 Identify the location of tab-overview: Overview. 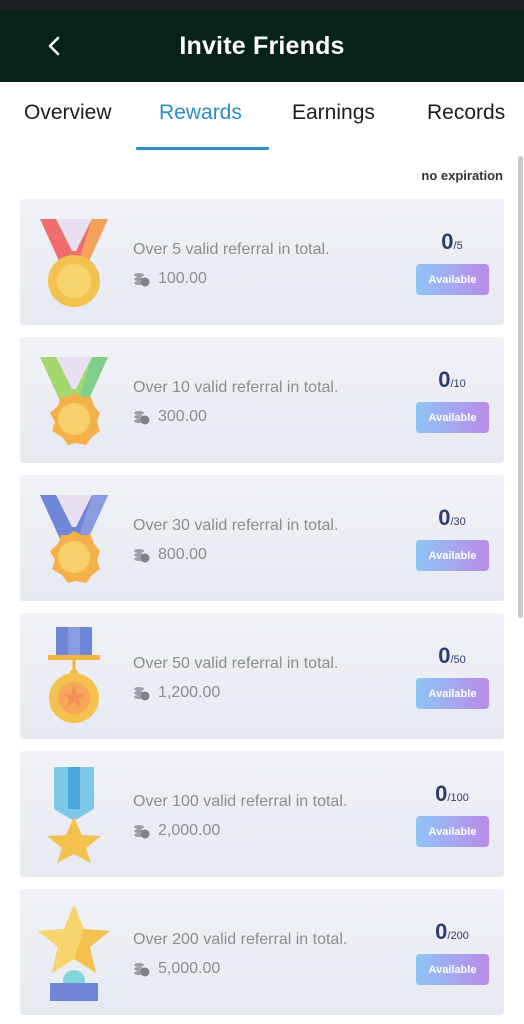
(68, 113).